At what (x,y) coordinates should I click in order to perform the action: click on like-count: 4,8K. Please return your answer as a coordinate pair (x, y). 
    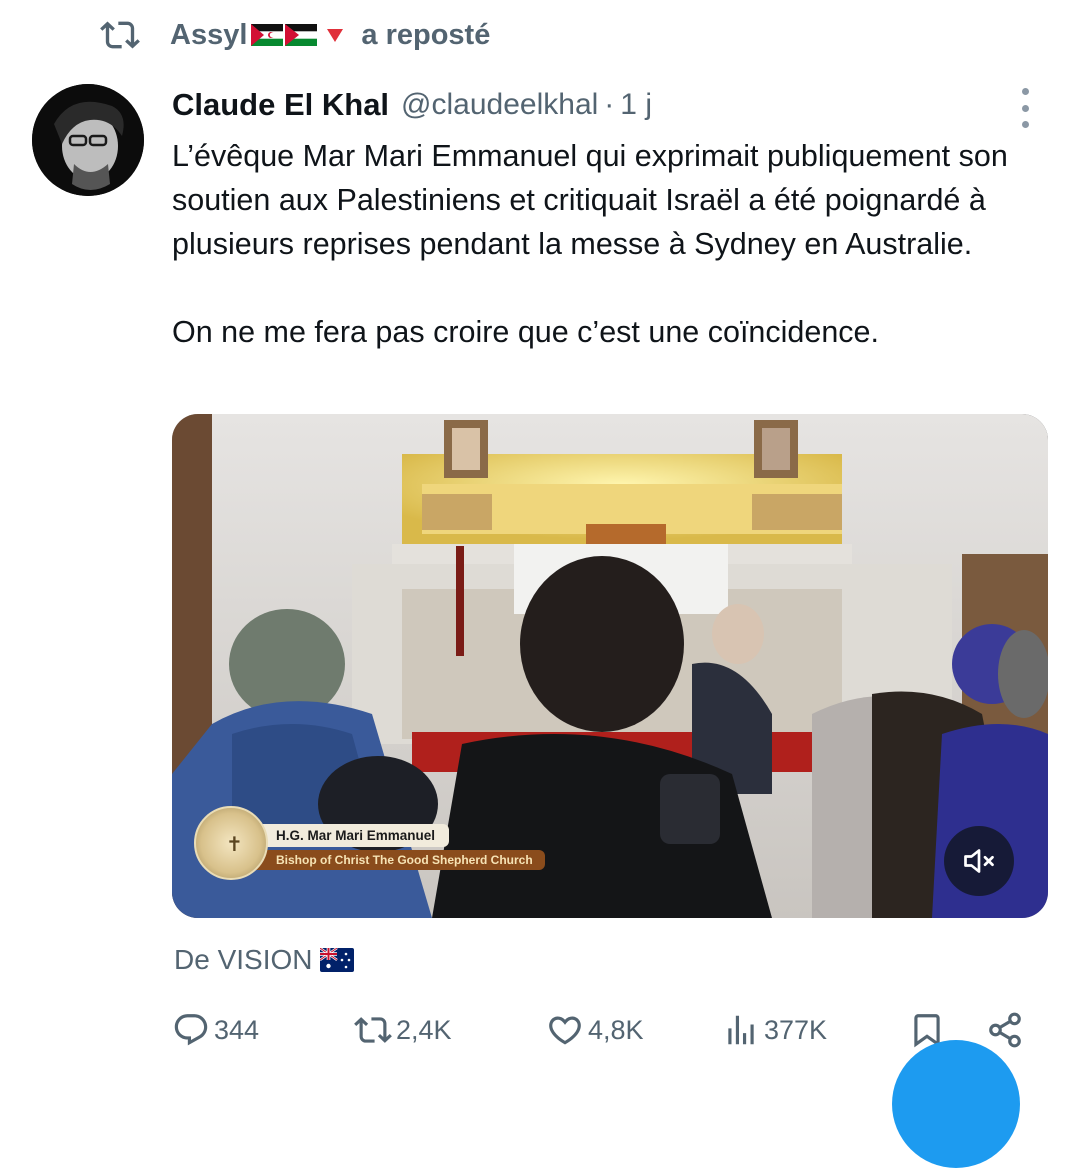
    Looking at the image, I should click on (616, 1029).